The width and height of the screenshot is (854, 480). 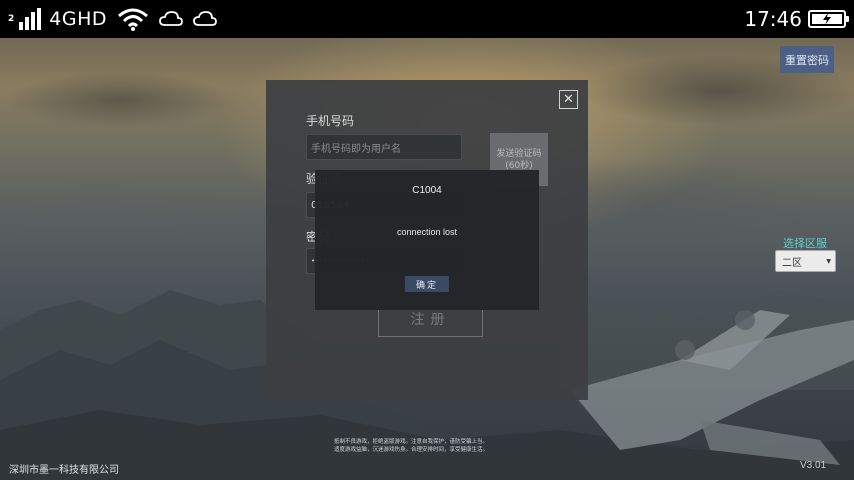 I want to click on dropdown-caret-icon: ▼, so click(x=828, y=261).